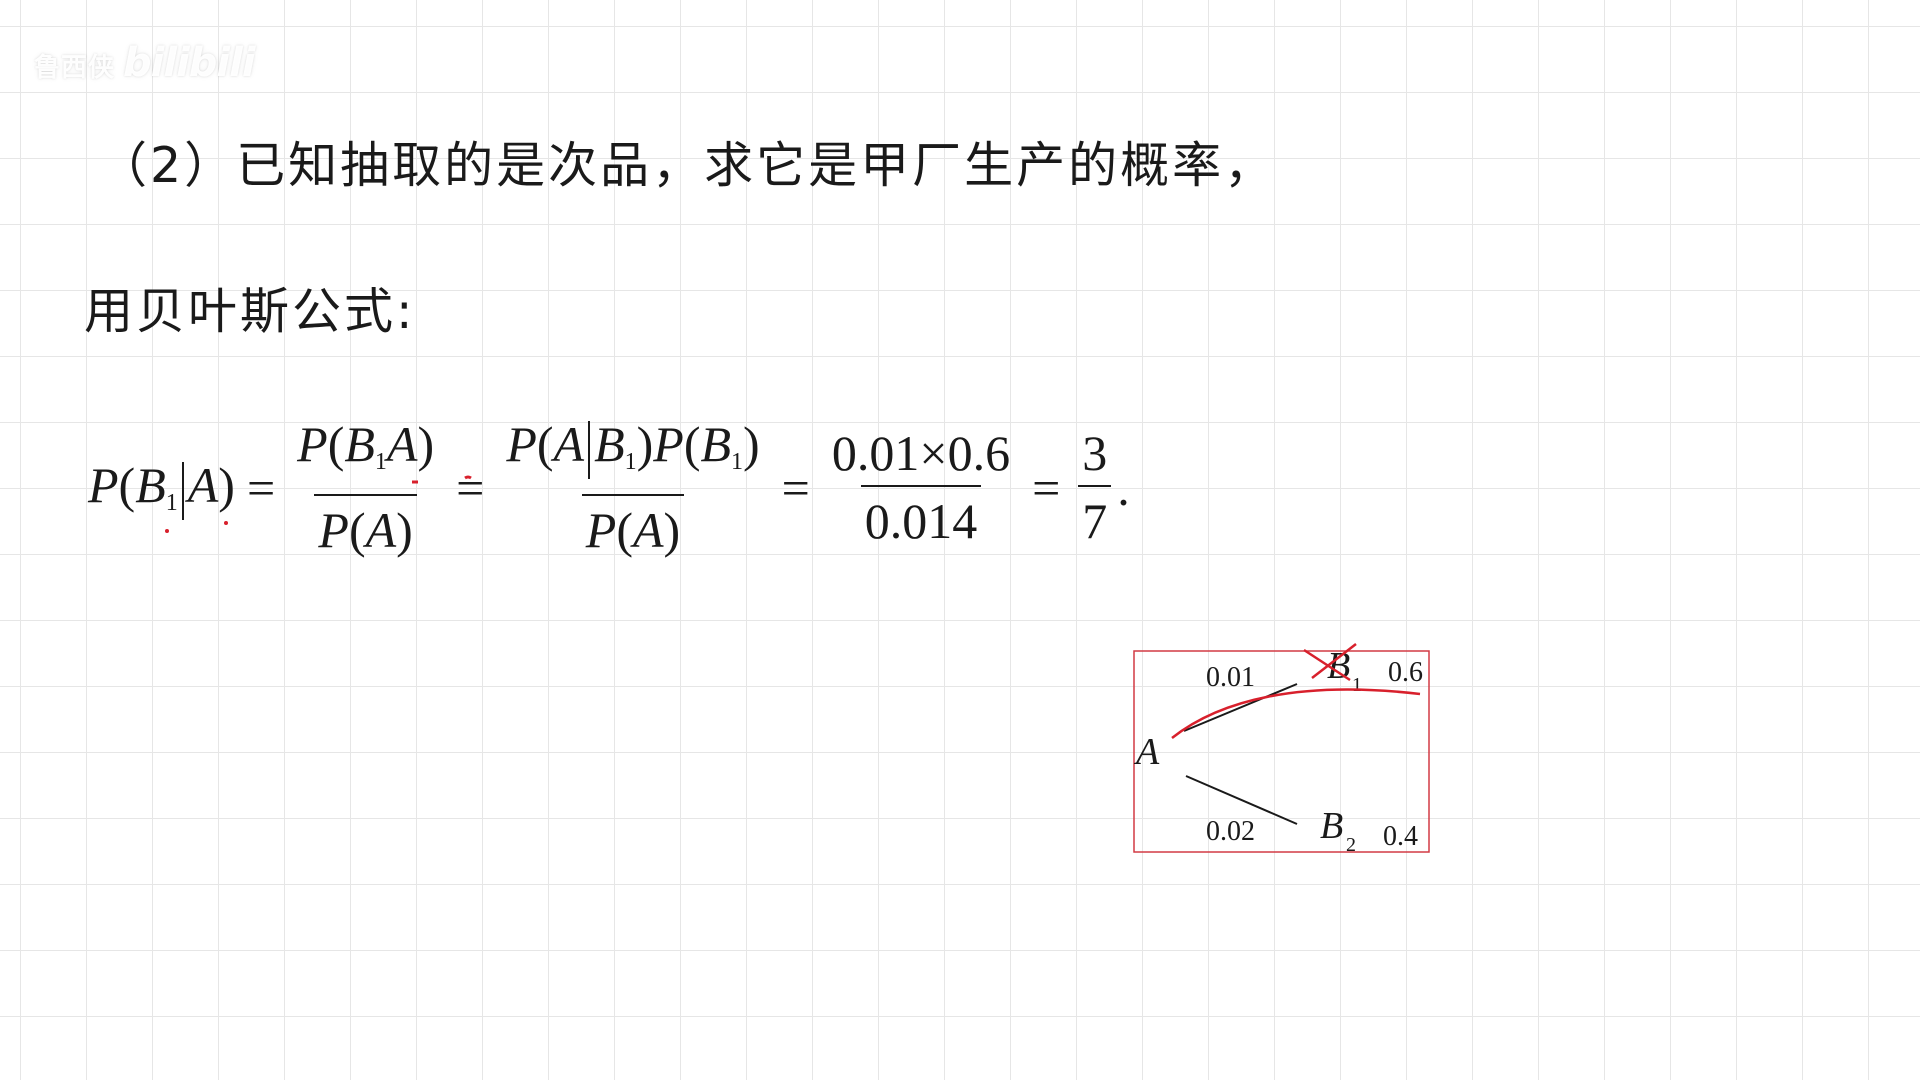 This screenshot has width=1920, height=1080. What do you see at coordinates (1357, 685) in the screenshot?
I see `tree-node-b1-sub: 1` at bounding box center [1357, 685].